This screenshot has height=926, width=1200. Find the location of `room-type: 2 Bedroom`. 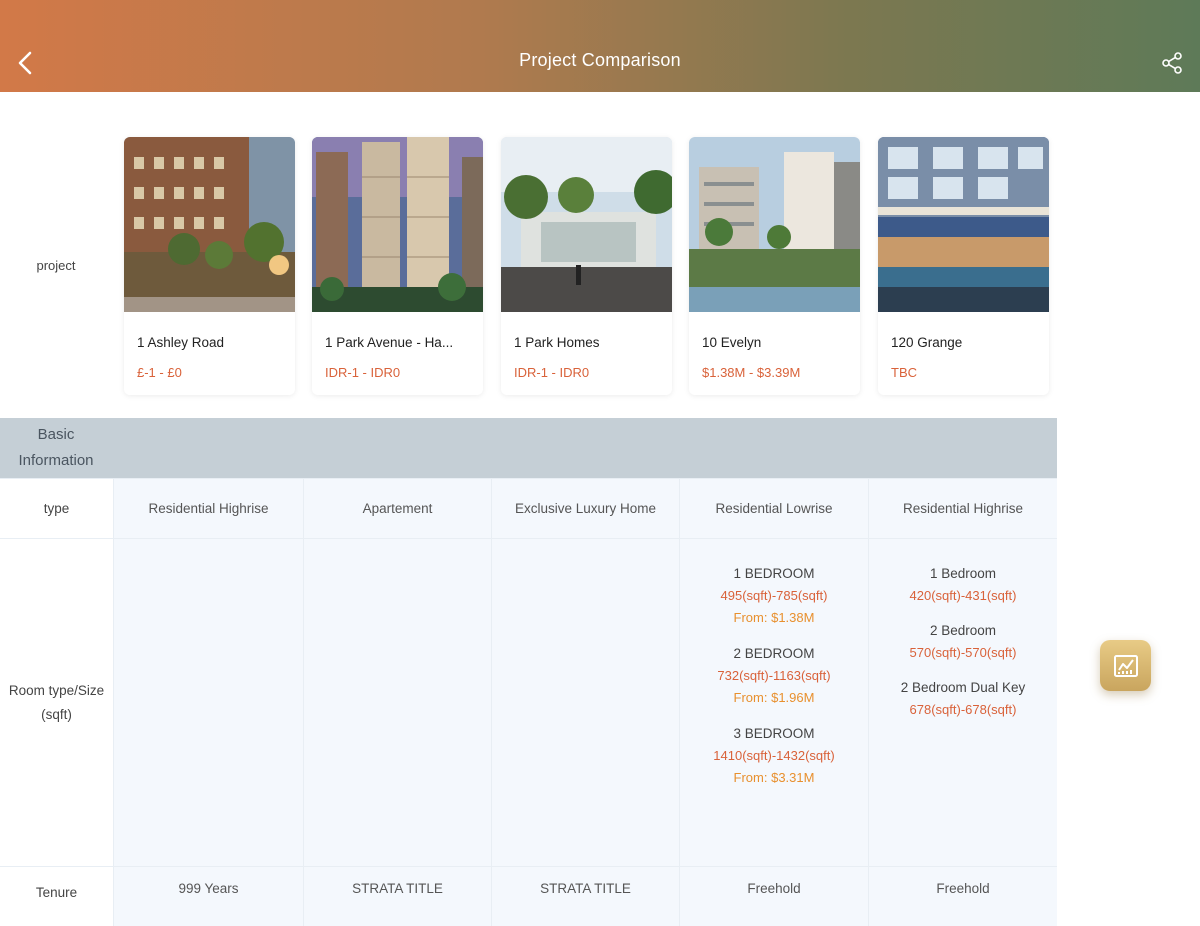

room-type: 2 Bedroom is located at coordinates (963, 630).